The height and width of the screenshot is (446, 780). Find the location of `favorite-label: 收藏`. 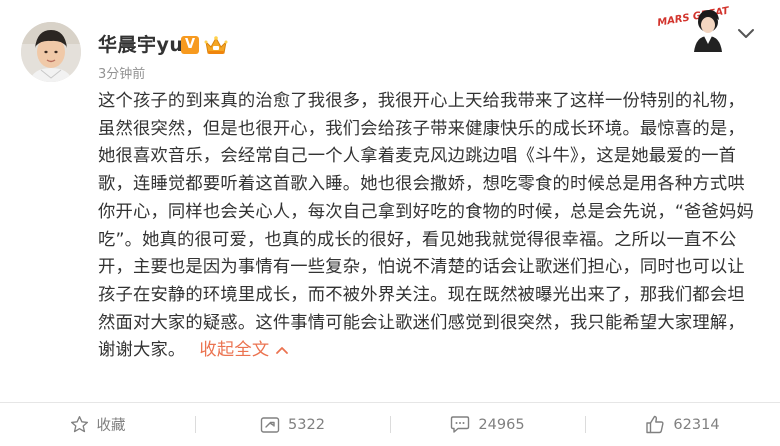

favorite-label: 收藏 is located at coordinates (111, 426).